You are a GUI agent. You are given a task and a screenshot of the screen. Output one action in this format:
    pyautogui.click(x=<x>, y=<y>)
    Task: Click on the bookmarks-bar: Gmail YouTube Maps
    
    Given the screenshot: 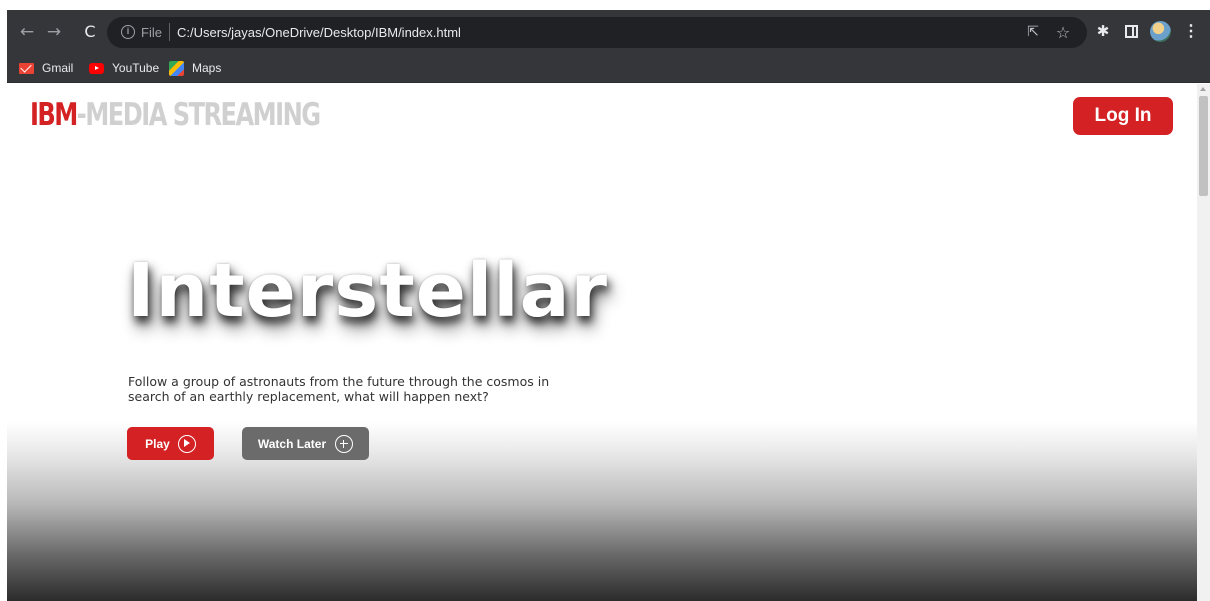 What is the action you would take?
    pyautogui.click(x=608, y=68)
    